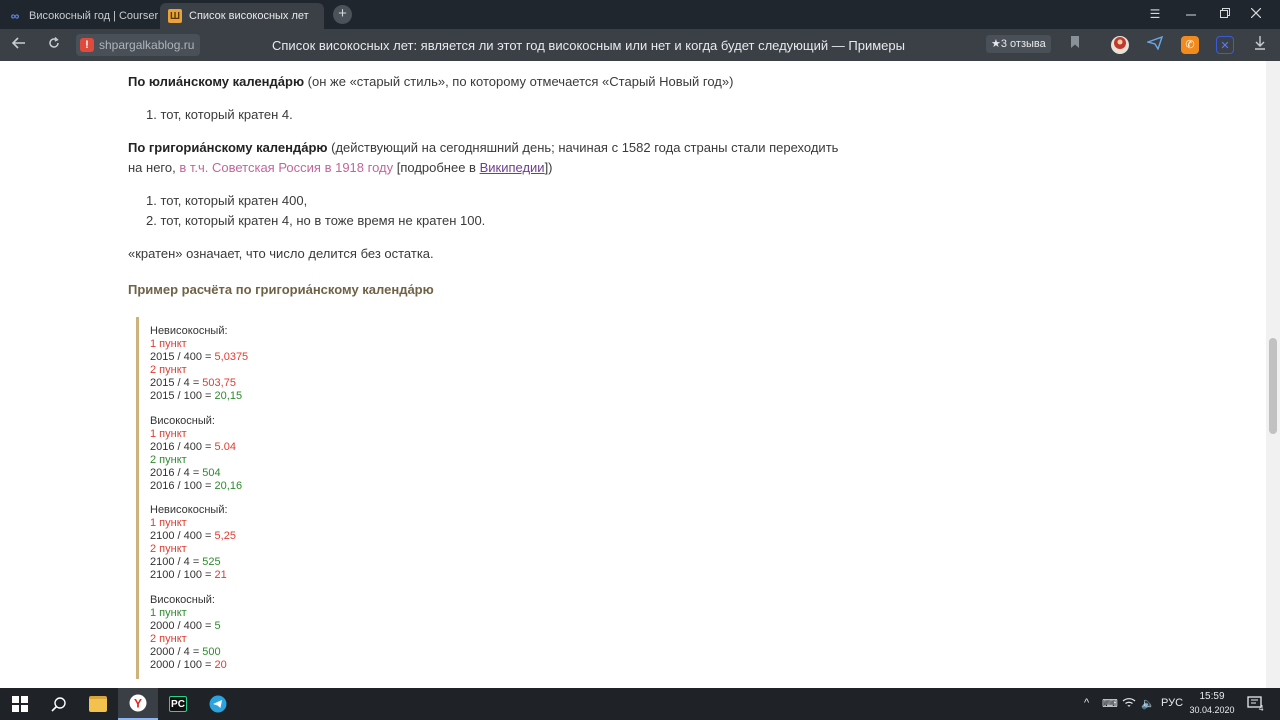 The width and height of the screenshot is (1280, 720). What do you see at coordinates (1212, 696) in the screenshot?
I see `clock-time: 15:59` at bounding box center [1212, 696].